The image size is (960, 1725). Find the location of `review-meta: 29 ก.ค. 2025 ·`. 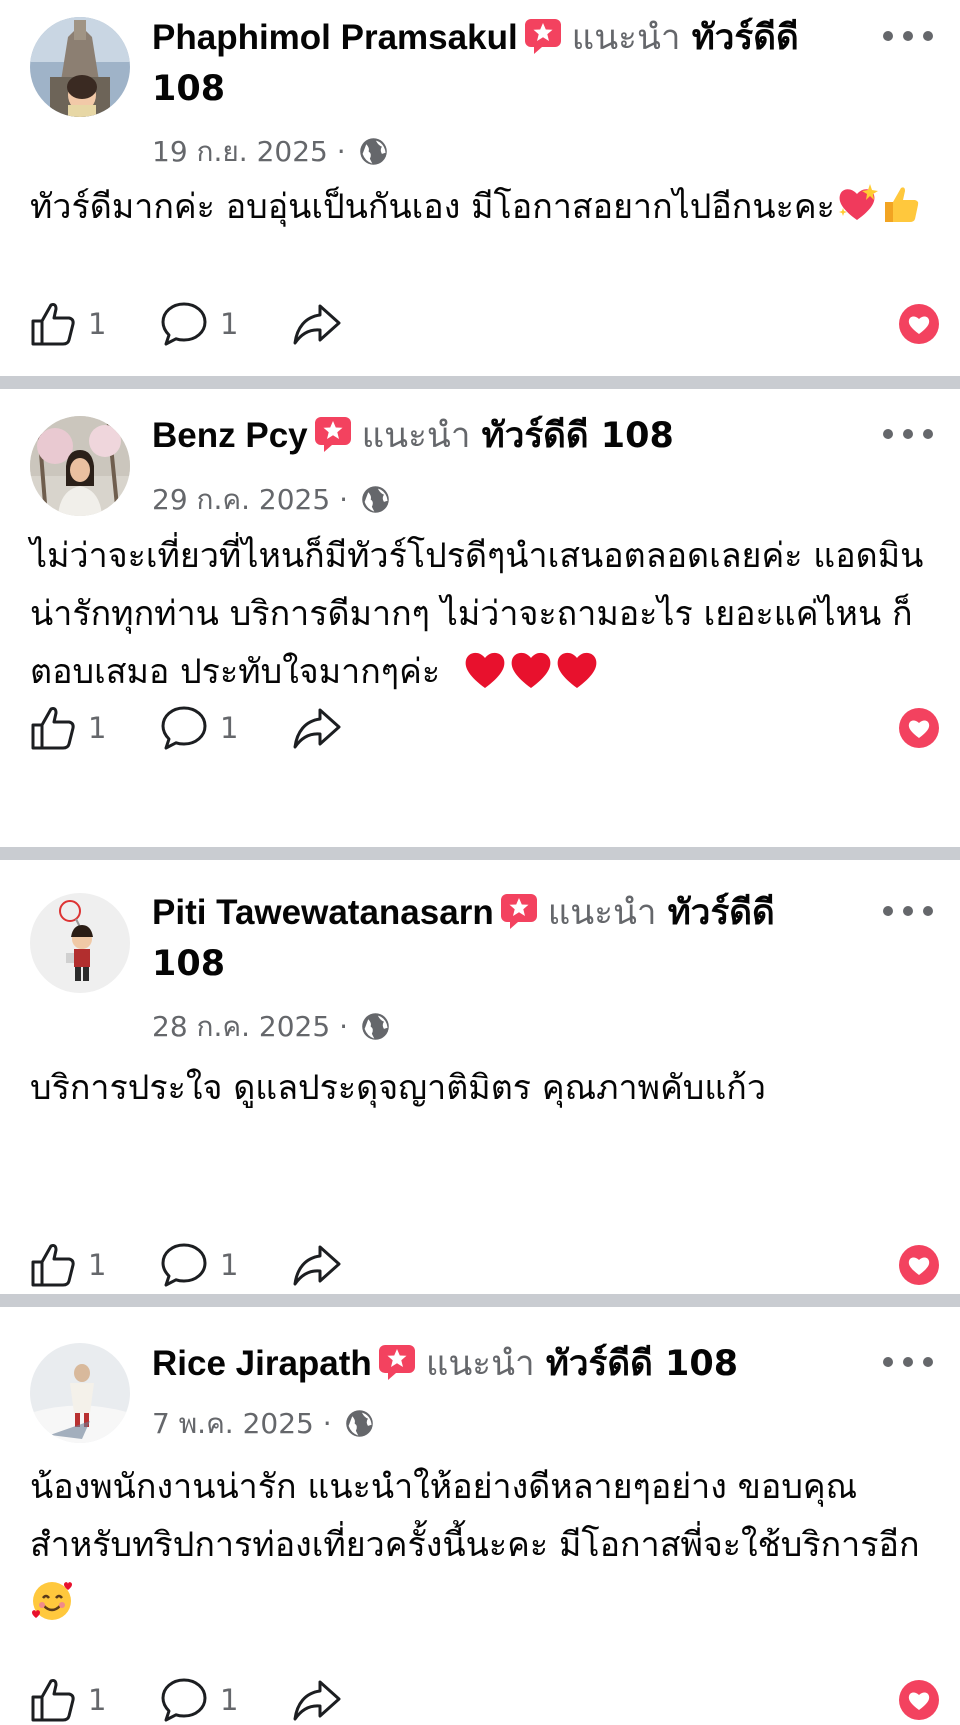

review-meta: 29 ก.ค. 2025 · is located at coordinates (271, 500).